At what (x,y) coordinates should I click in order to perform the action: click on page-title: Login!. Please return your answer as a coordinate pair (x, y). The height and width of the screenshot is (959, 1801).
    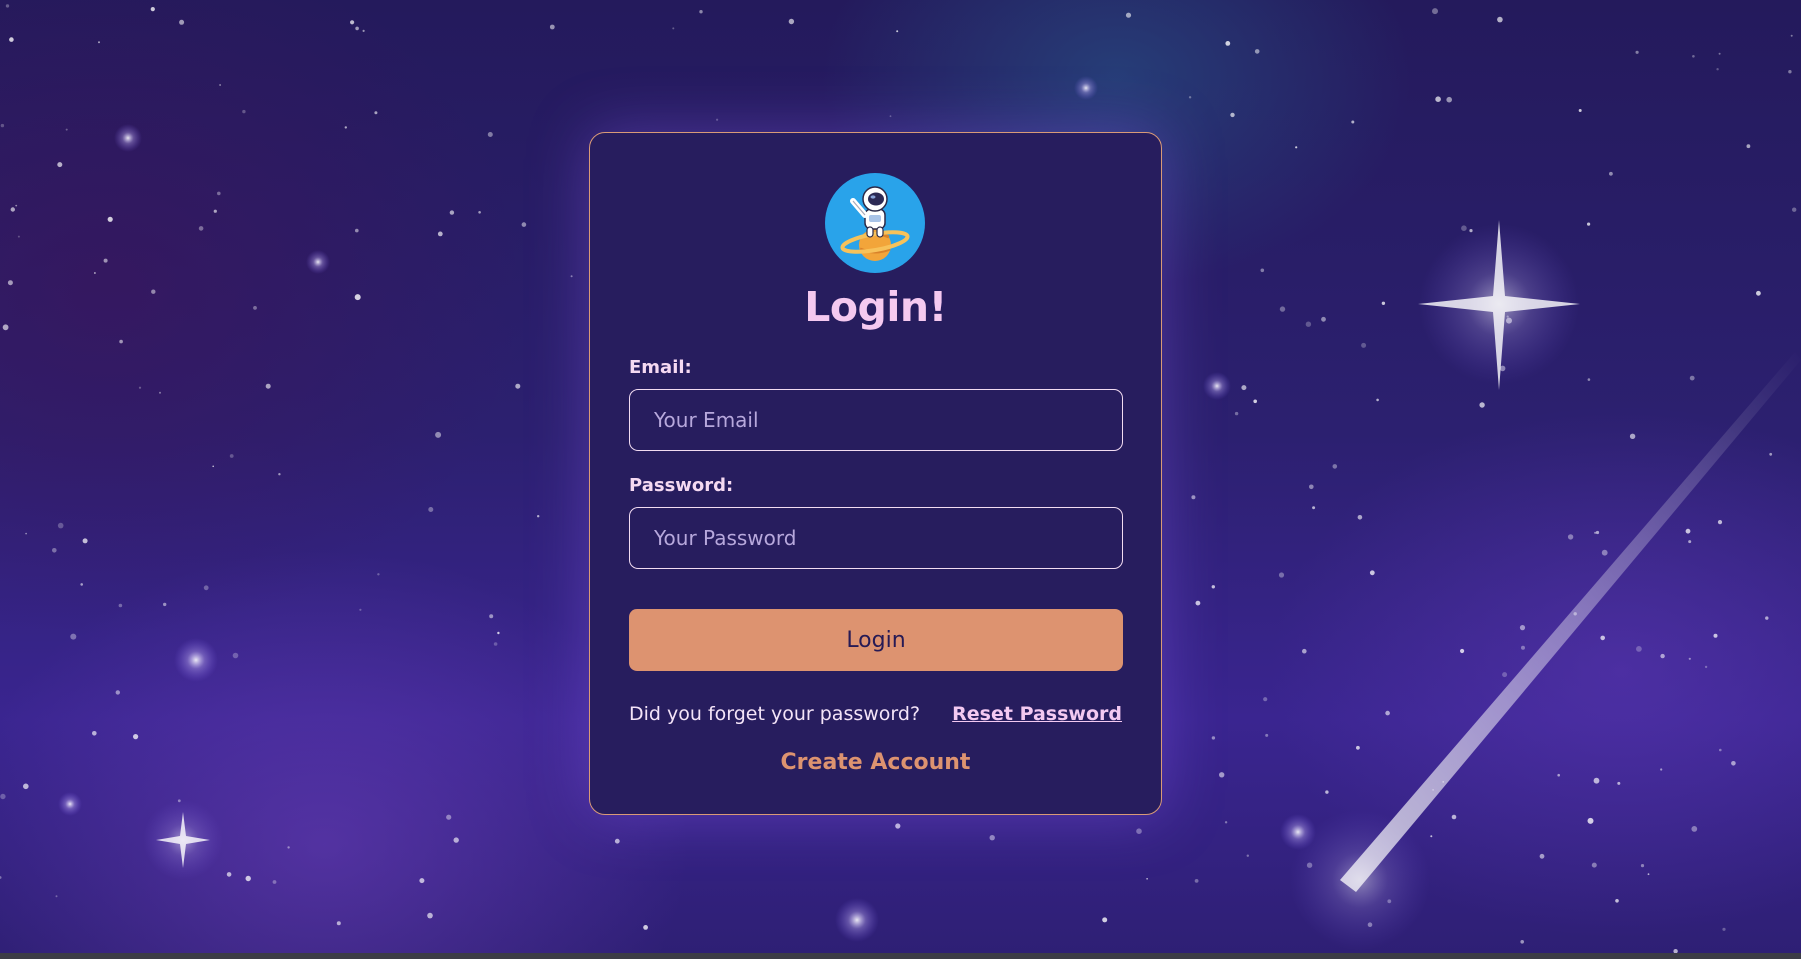
    Looking at the image, I should click on (875, 307).